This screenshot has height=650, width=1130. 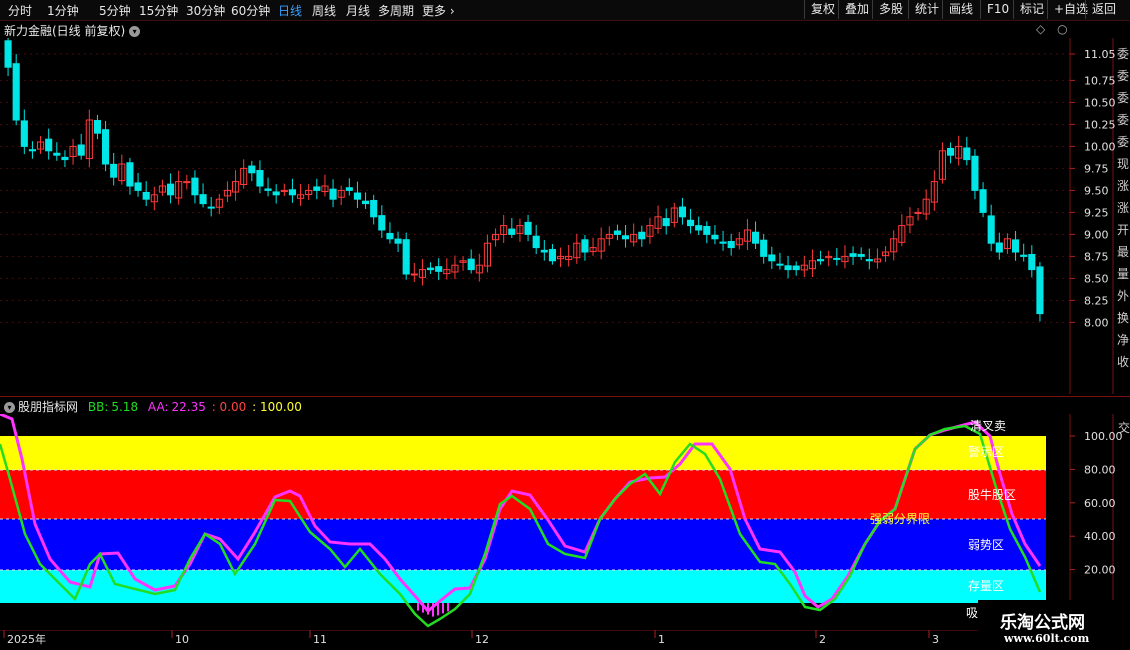 What do you see at coordinates (960, 9) in the screenshot?
I see `draw-line-button: 画线` at bounding box center [960, 9].